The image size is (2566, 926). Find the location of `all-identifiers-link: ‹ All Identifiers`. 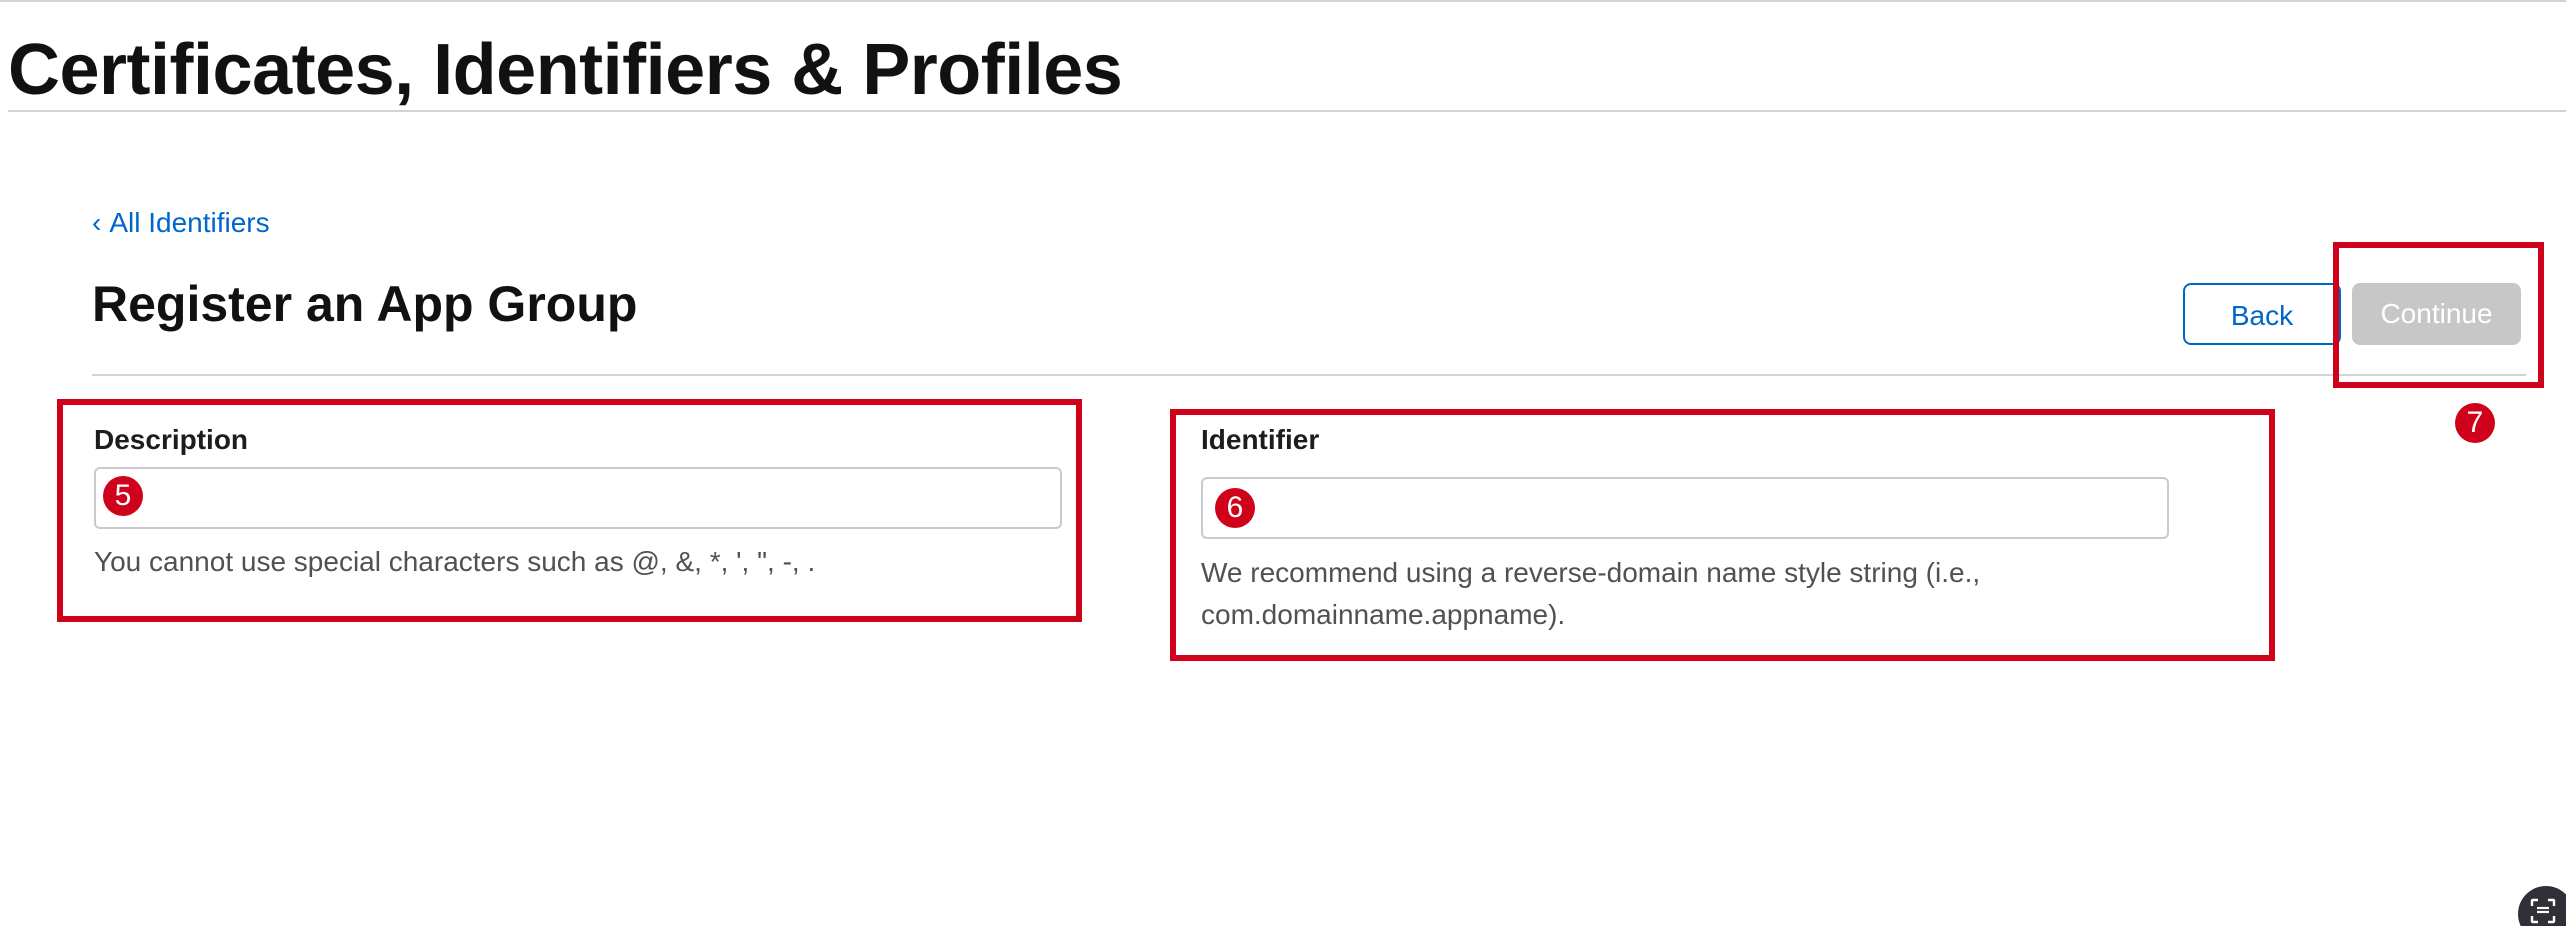

all-identifiers-link: ‹ All Identifiers is located at coordinates (181, 223).